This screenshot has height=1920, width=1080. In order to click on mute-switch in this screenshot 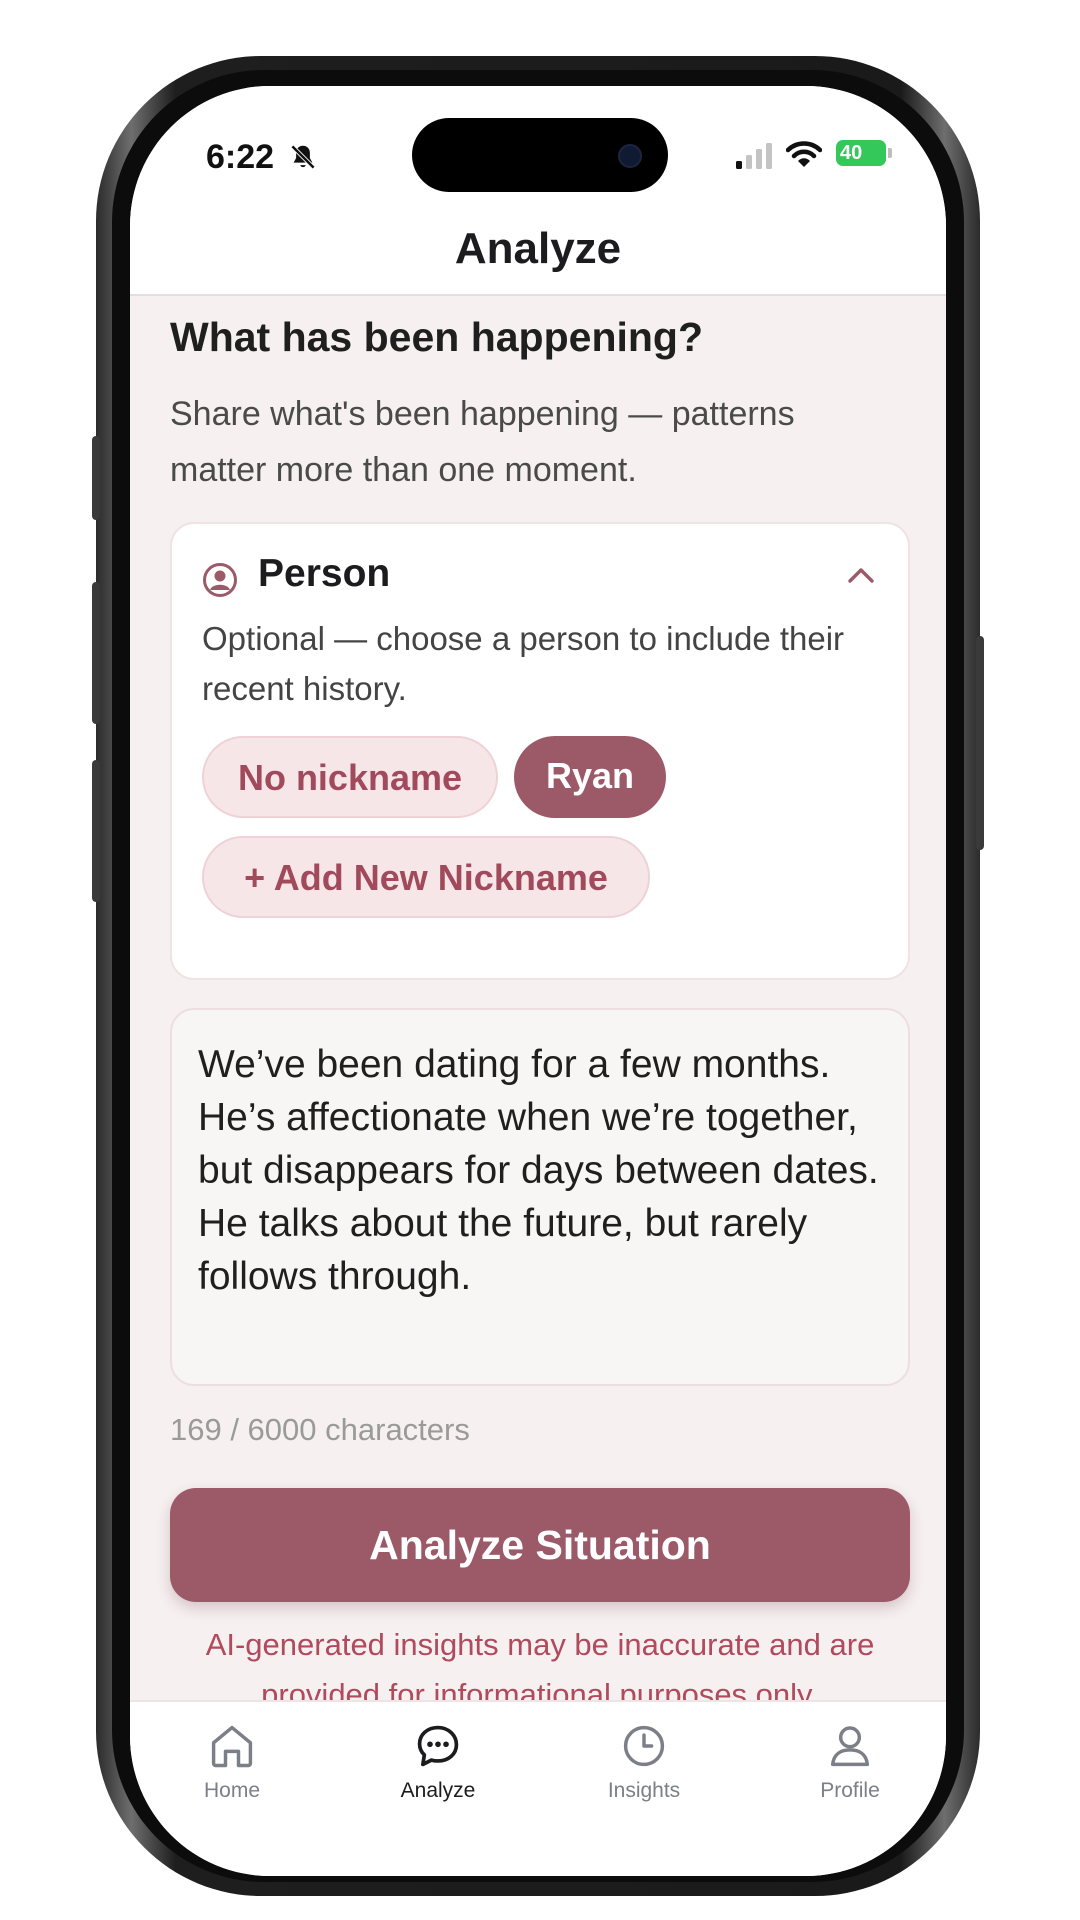, I will do `click(96, 478)`.